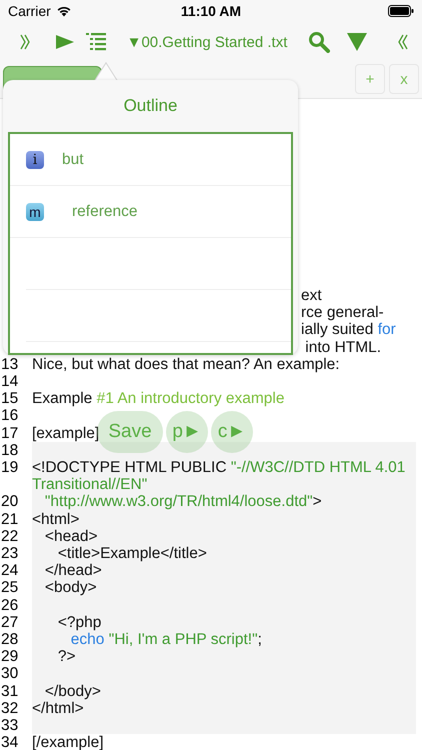  I want to click on line-number: 26, so click(16, 605).